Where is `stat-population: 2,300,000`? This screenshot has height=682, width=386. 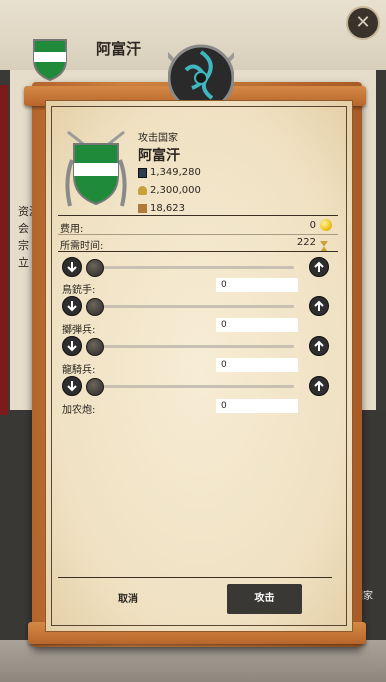 stat-population: 2,300,000 is located at coordinates (169, 190).